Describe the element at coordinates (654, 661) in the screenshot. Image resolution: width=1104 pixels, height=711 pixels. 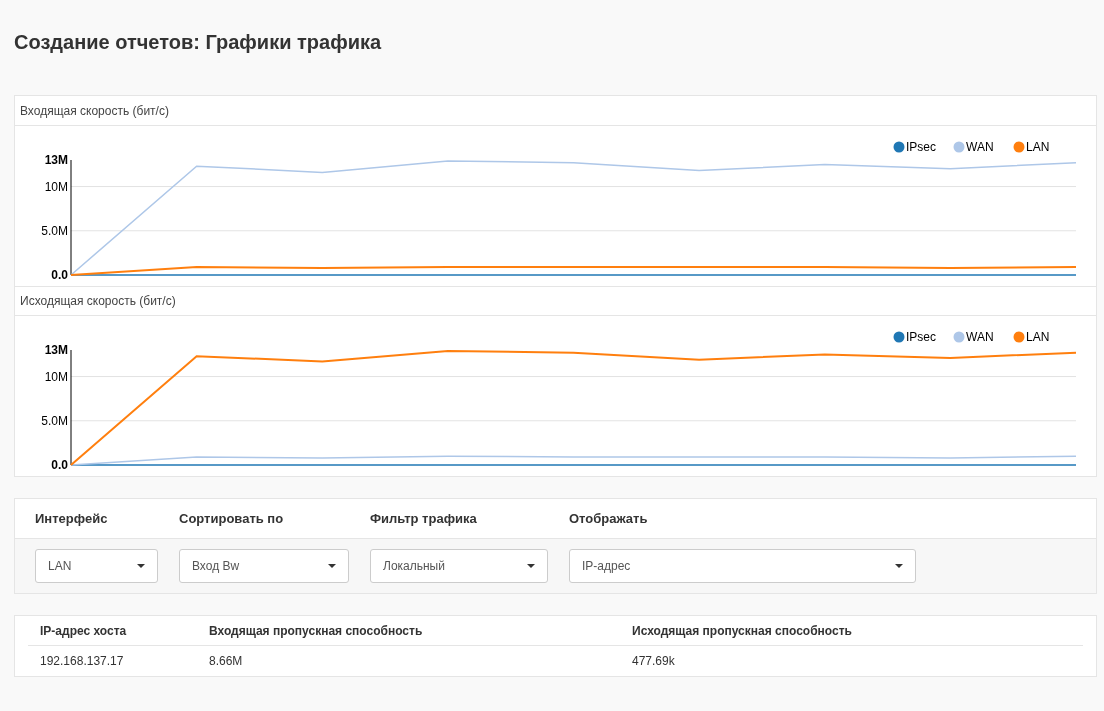
I see `table-cell-text: 477.69k` at that location.